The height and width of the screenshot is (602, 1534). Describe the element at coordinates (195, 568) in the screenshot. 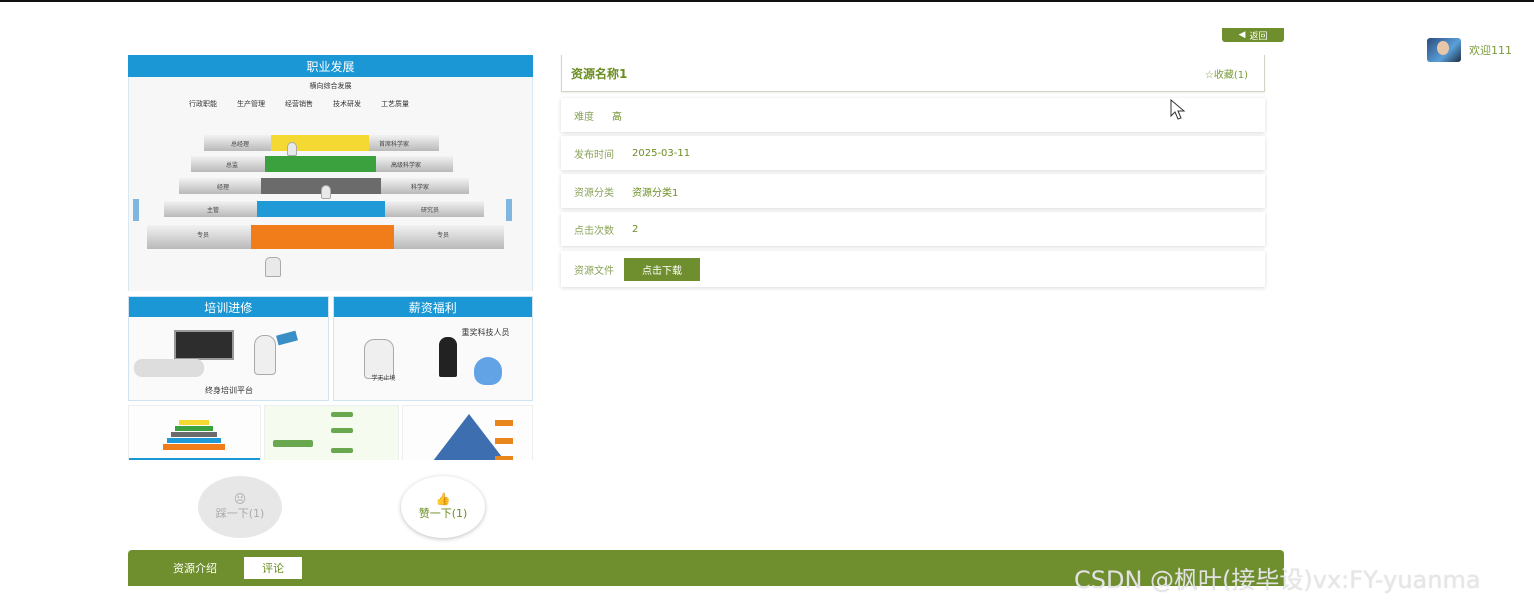

I see `tab-resource-intro: 资源介绍` at that location.